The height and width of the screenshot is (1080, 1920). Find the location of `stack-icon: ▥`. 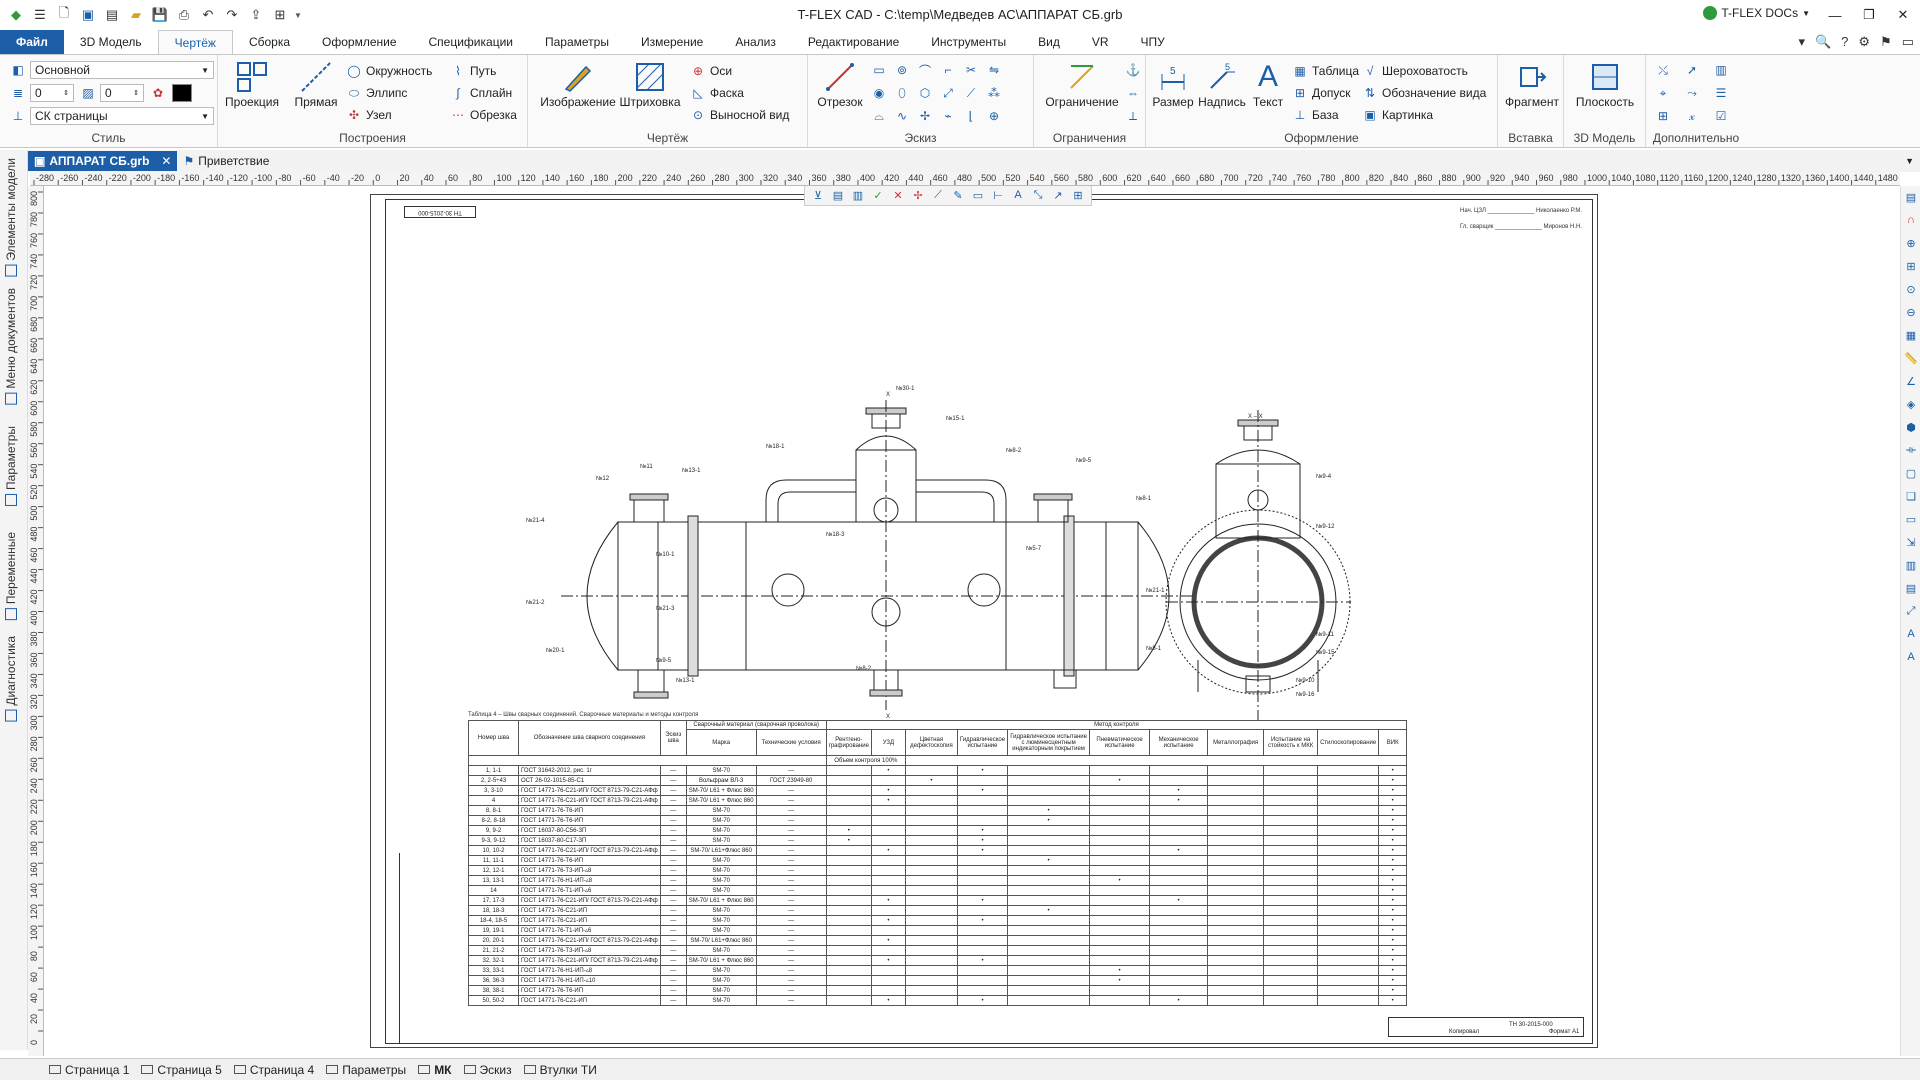

stack-icon: ▥ is located at coordinates (1911, 568).